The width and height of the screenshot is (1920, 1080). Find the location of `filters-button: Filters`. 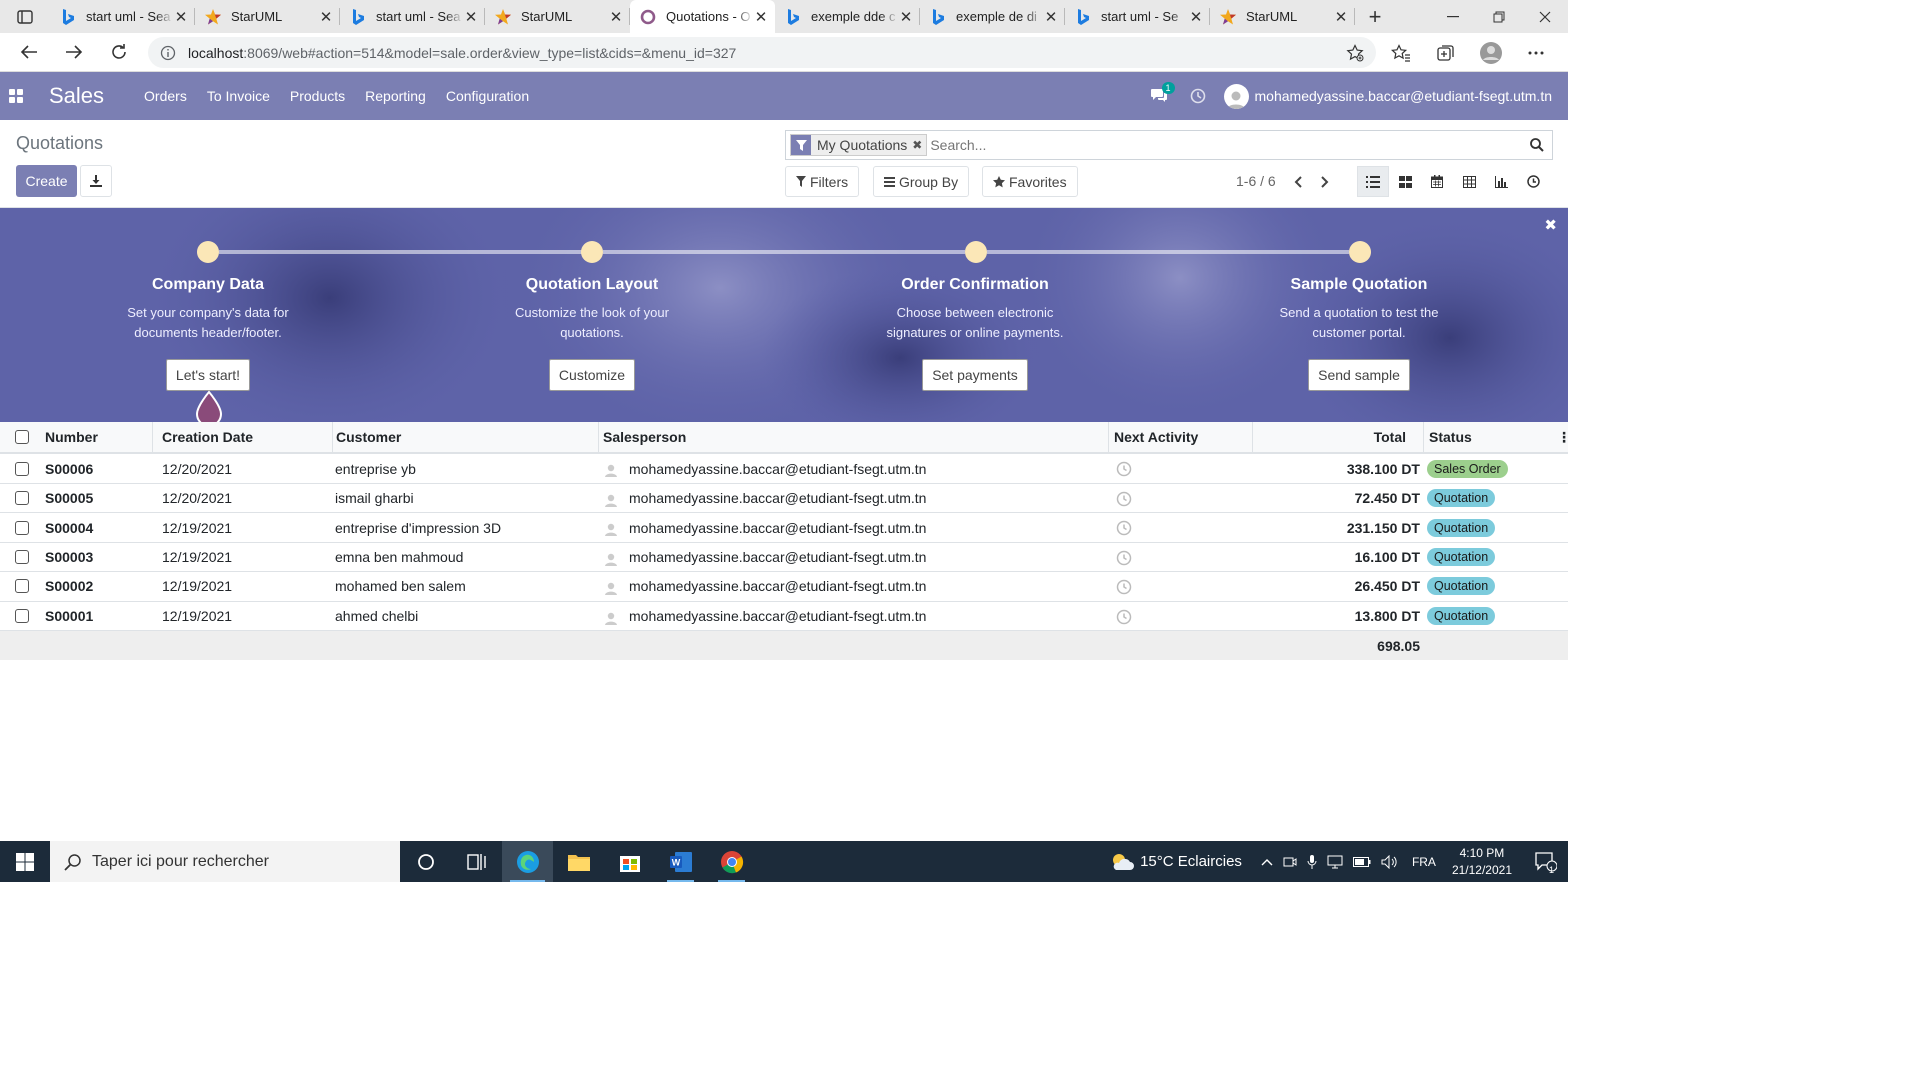

filters-button: Filters is located at coordinates (822, 181).